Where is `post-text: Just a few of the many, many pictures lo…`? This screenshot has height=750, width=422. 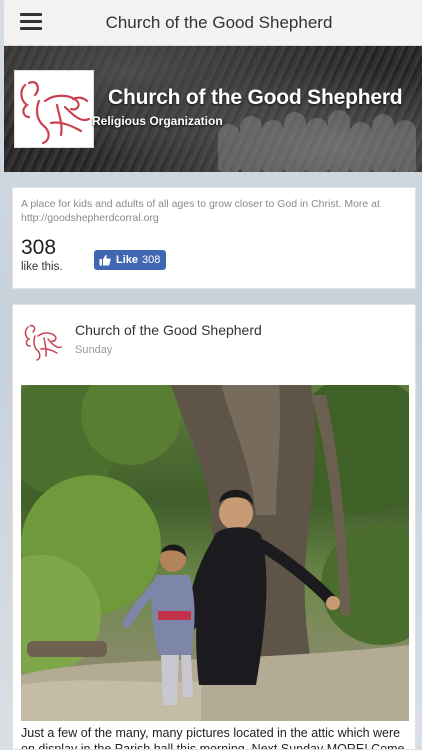
post-text: Just a few of the many, many pictures lo… is located at coordinates (213, 738).